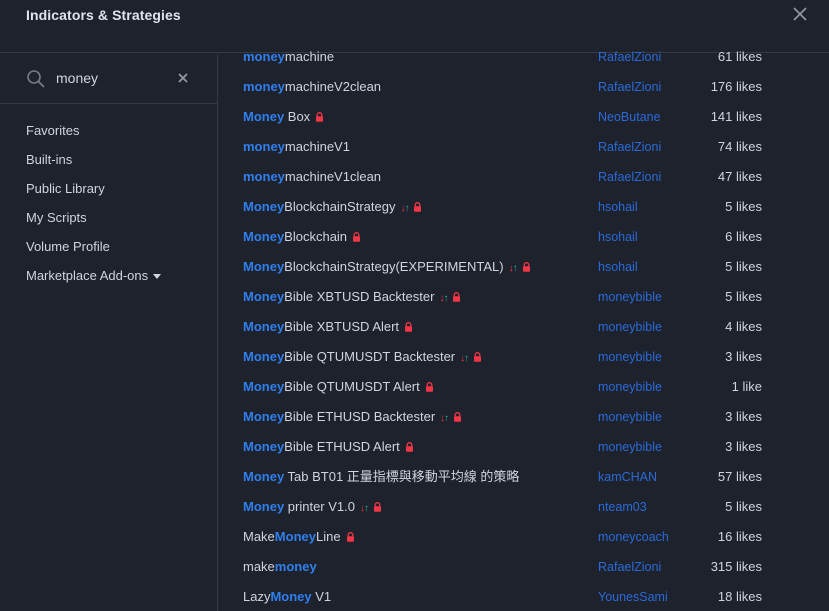 Image resolution: width=829 pixels, height=611 pixels. I want to click on author-link: moneycoach, so click(633, 537).